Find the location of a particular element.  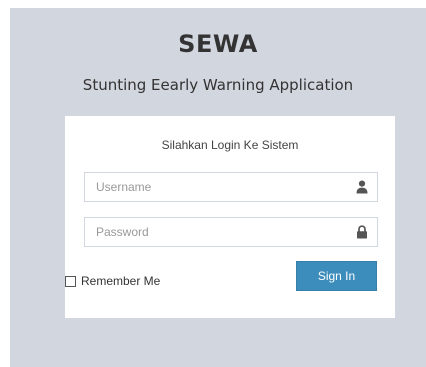

username-field is located at coordinates (231, 187).